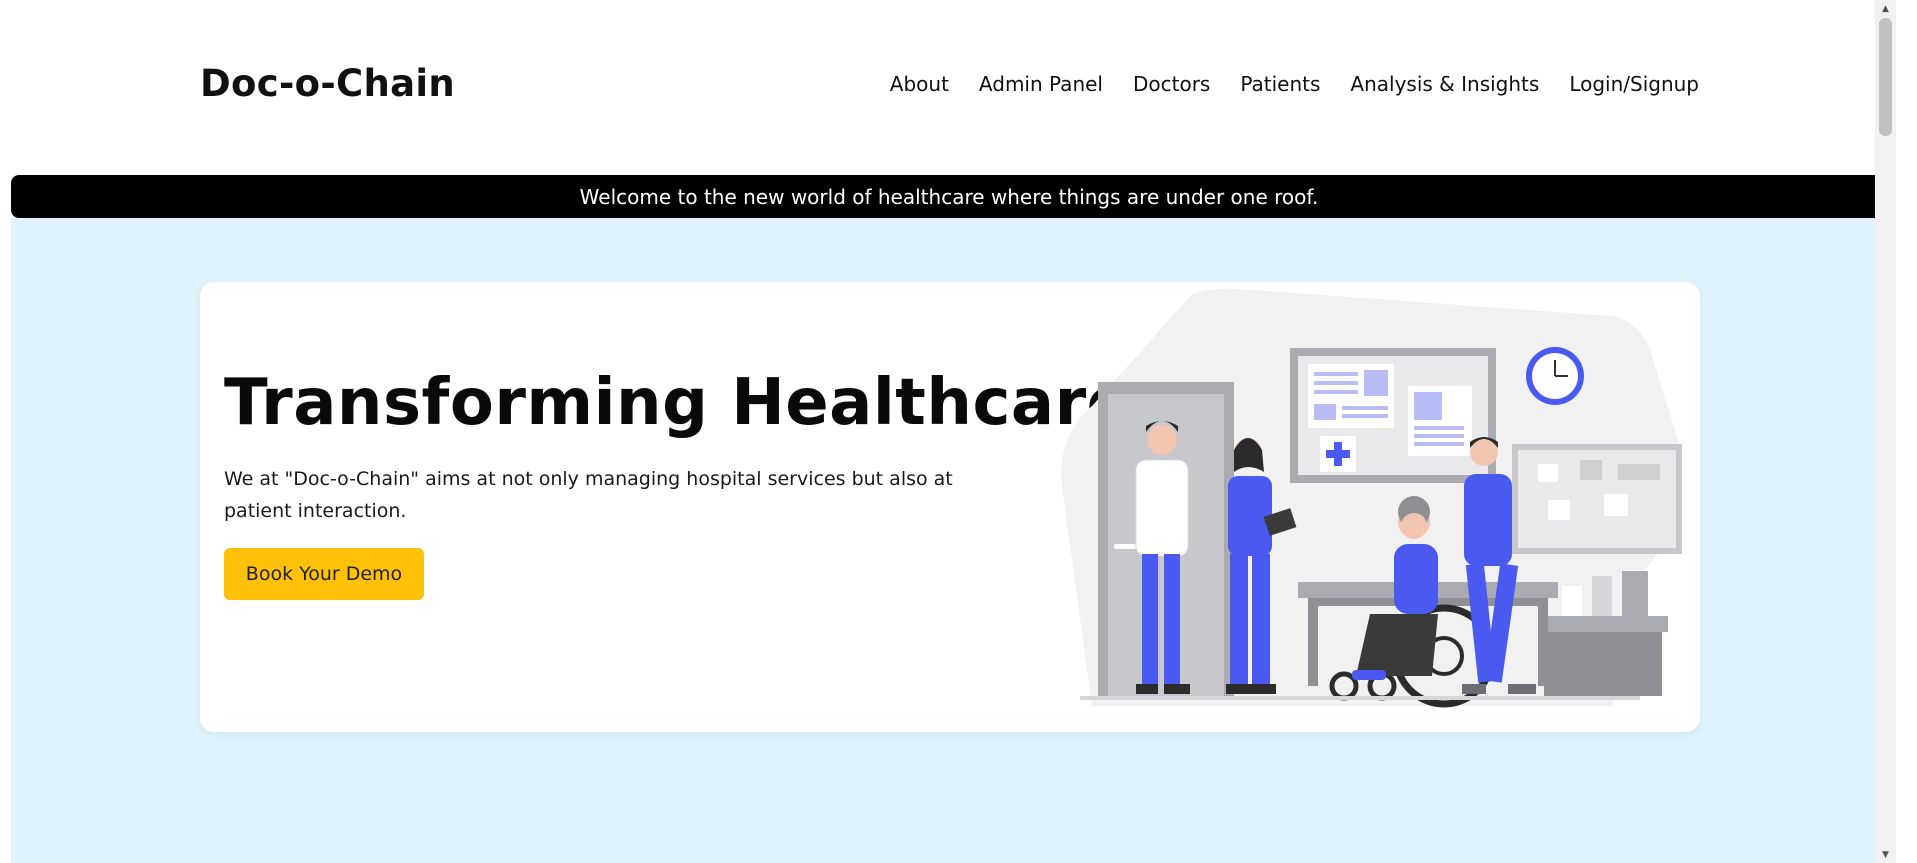 The width and height of the screenshot is (1917, 863). I want to click on scroll-down-icon: ▼, so click(1885, 854).